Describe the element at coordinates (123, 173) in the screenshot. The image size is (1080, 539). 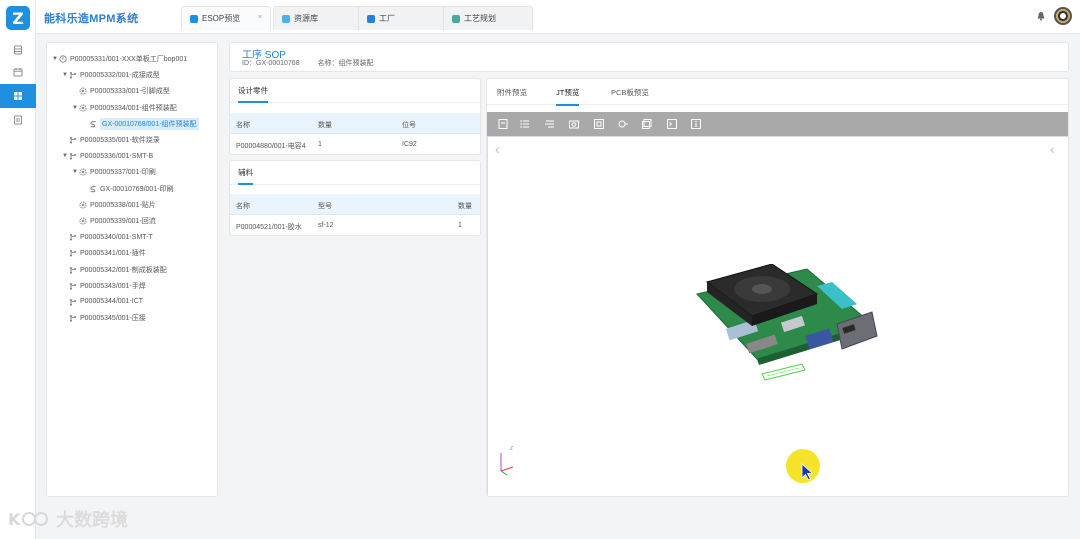
I see `tree-node-label: P00005337/001-印刷` at that location.